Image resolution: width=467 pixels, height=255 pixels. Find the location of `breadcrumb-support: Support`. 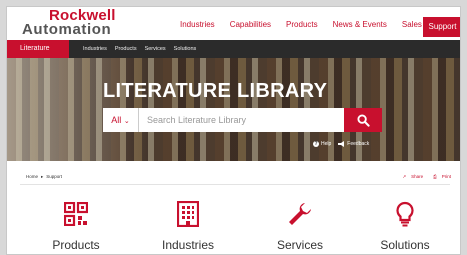

breadcrumb-support: Support is located at coordinates (54, 177).